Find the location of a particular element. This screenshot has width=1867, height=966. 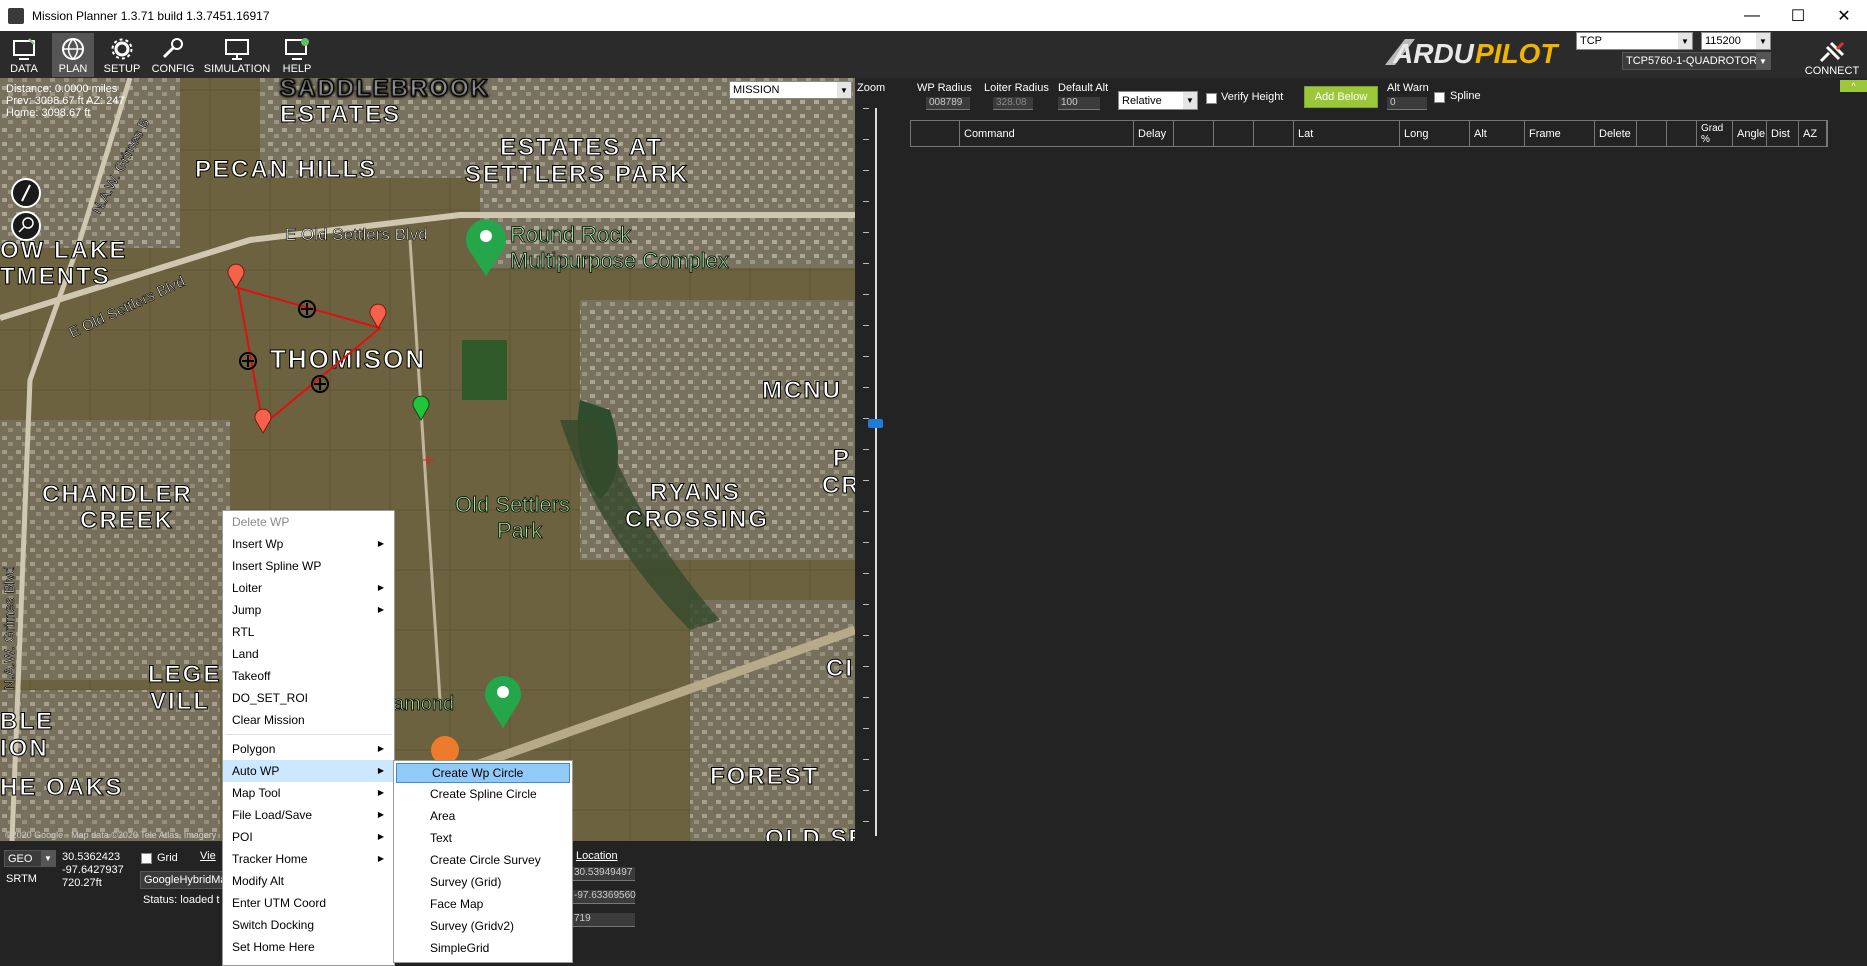

map-label: SADDLEBROOK is located at coordinates (385, 90).